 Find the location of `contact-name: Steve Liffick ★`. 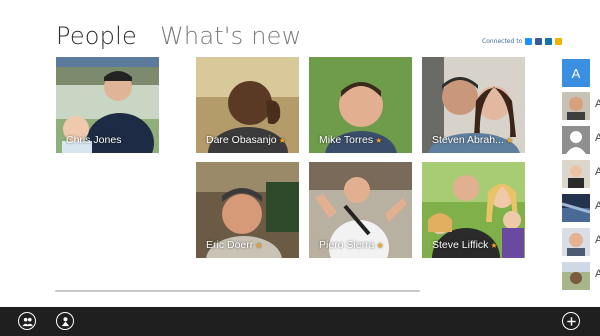

contact-name: Steve Liffick ★ is located at coordinates (465, 245).